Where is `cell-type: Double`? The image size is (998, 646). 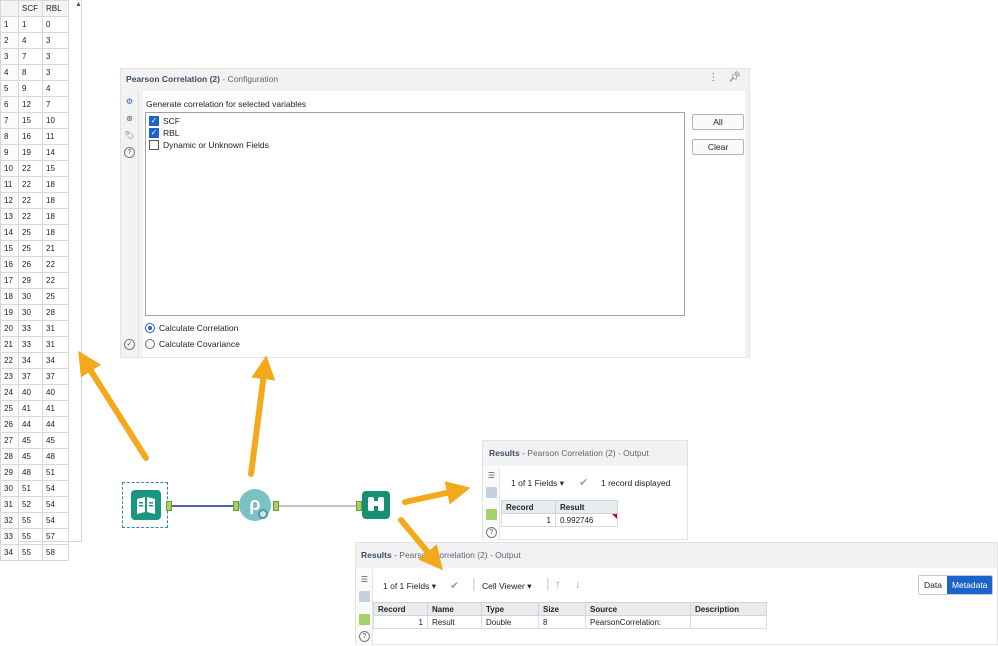
cell-type: Double is located at coordinates (510, 622).